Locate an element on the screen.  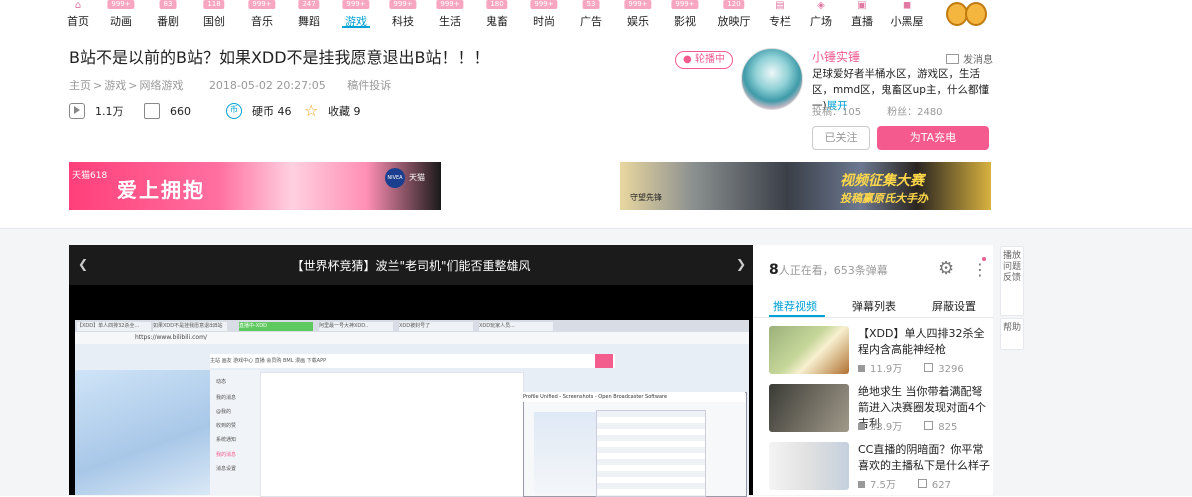
video-tab: 如果XDD不是挂我愿意退出B站 is located at coordinates (190, 326).